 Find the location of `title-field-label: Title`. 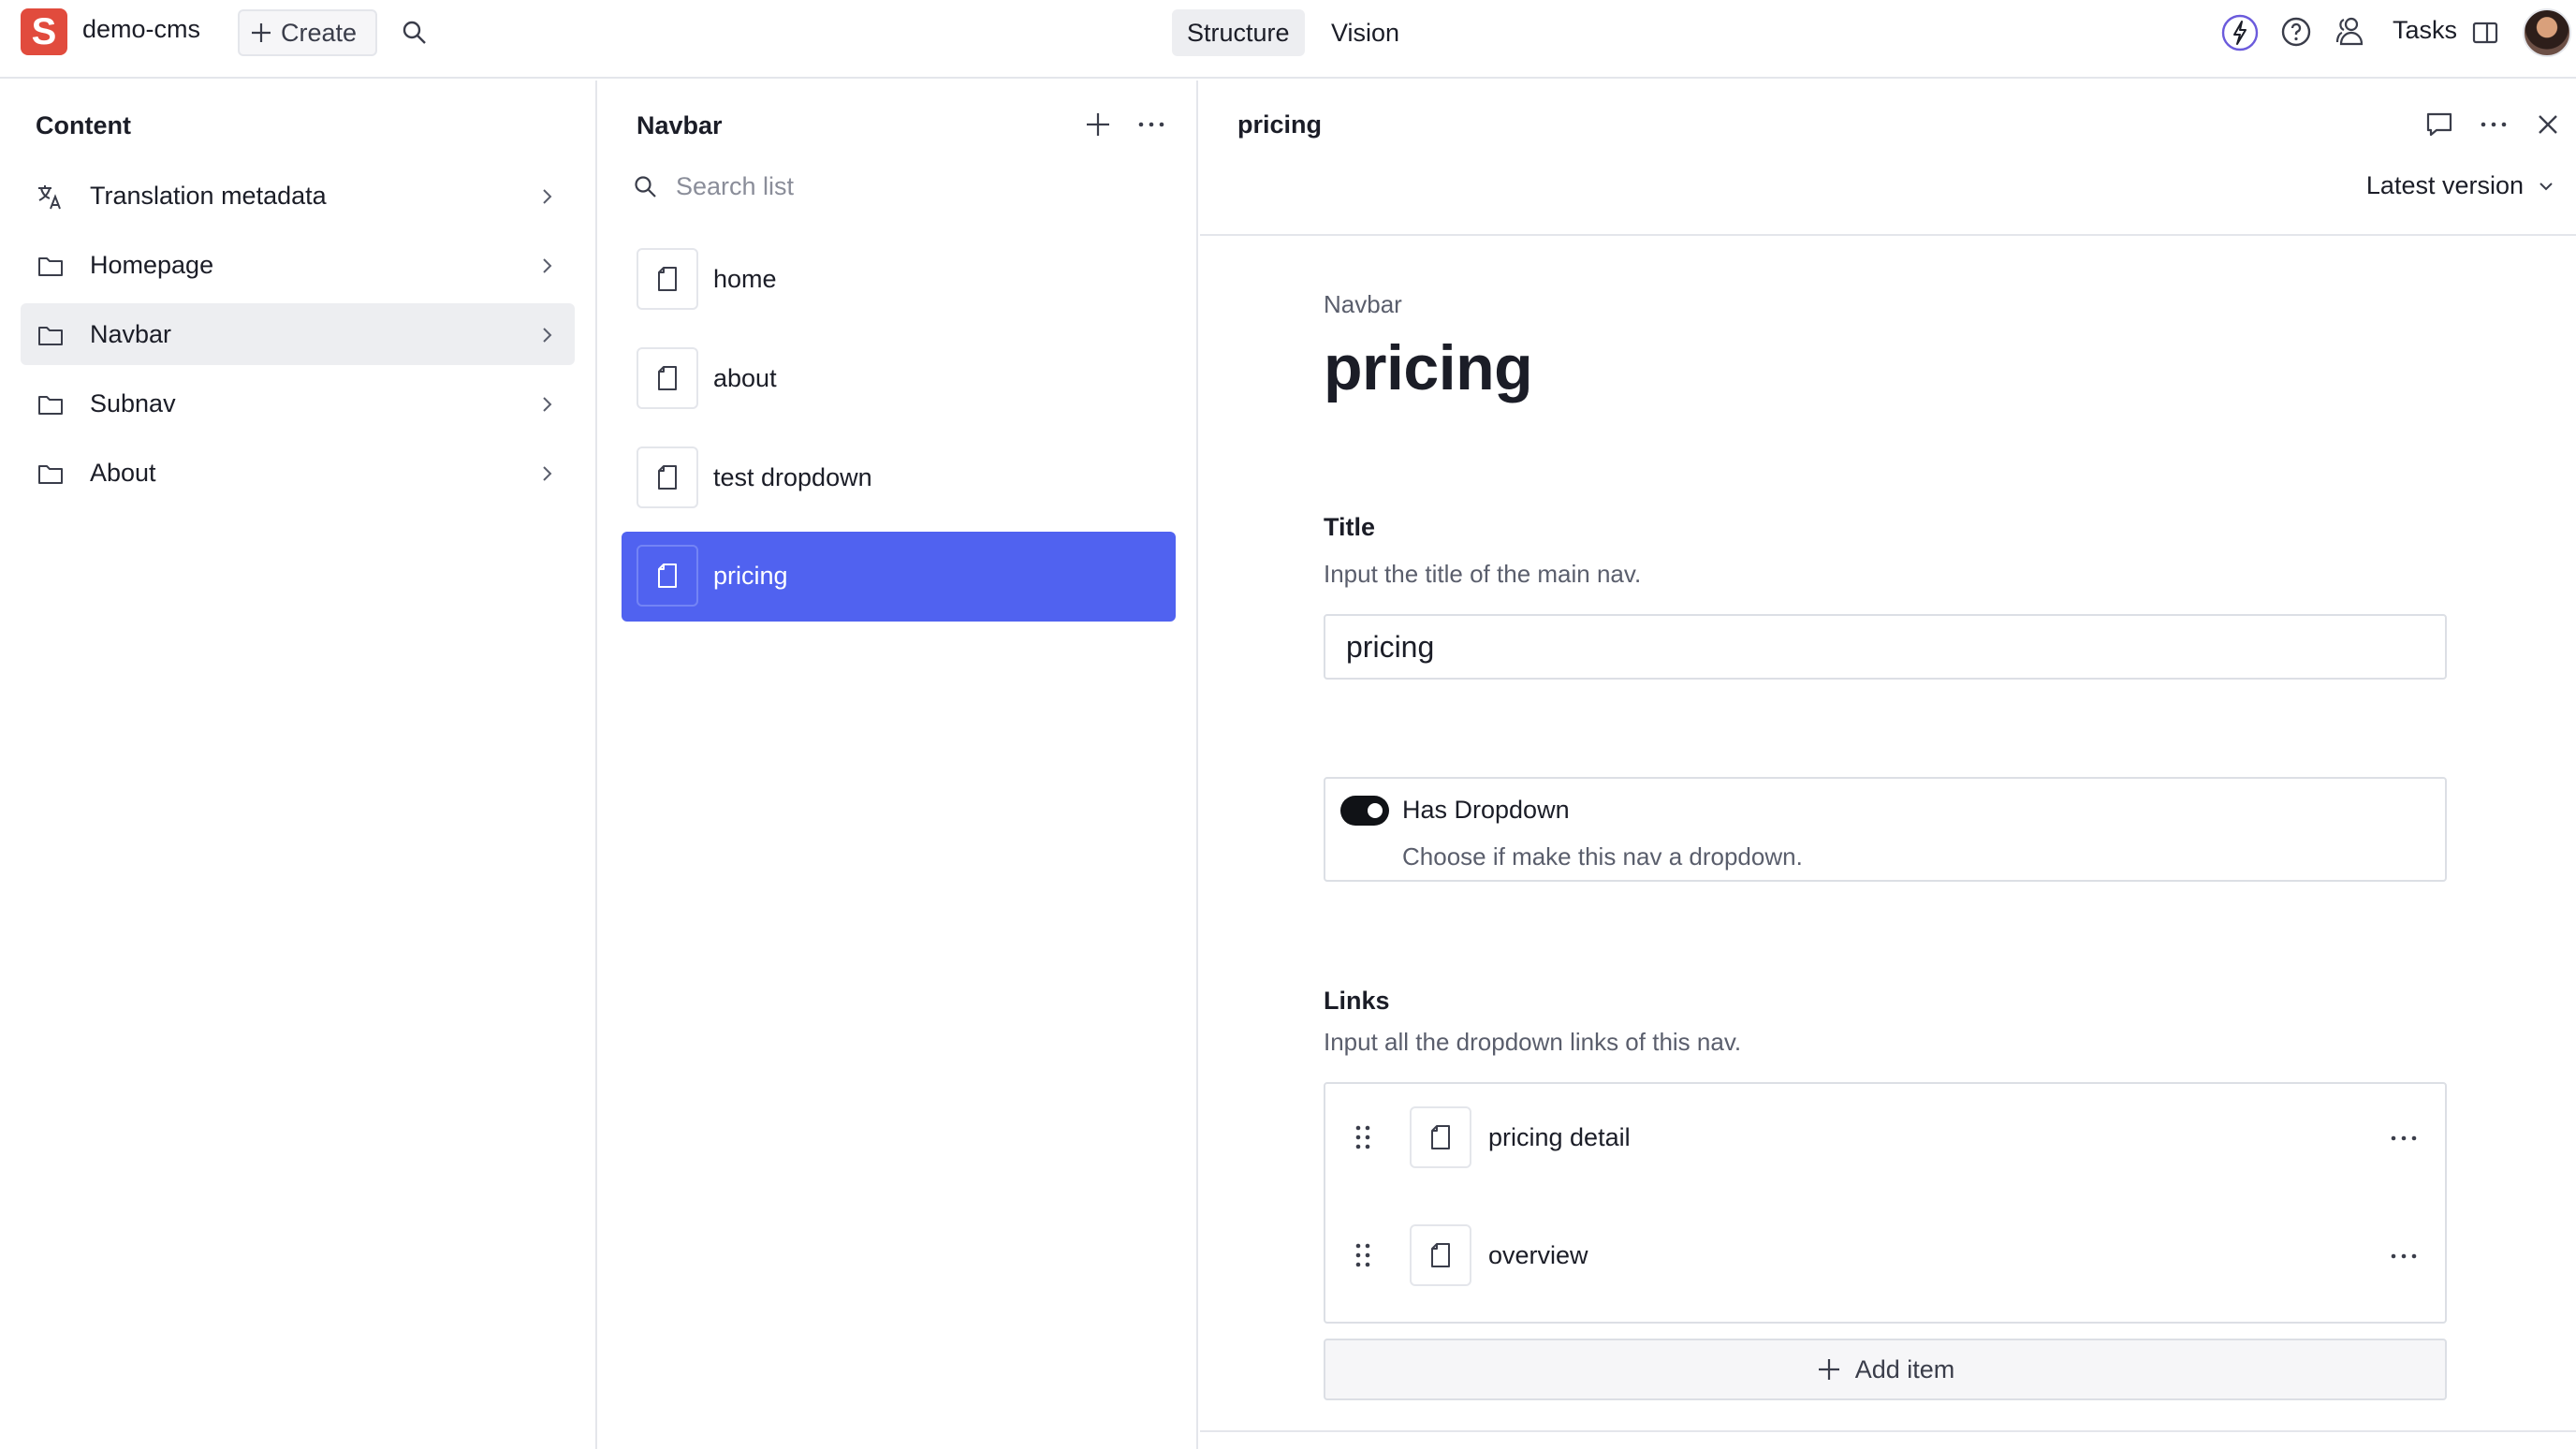

title-field-label: Title is located at coordinates (1350, 527).